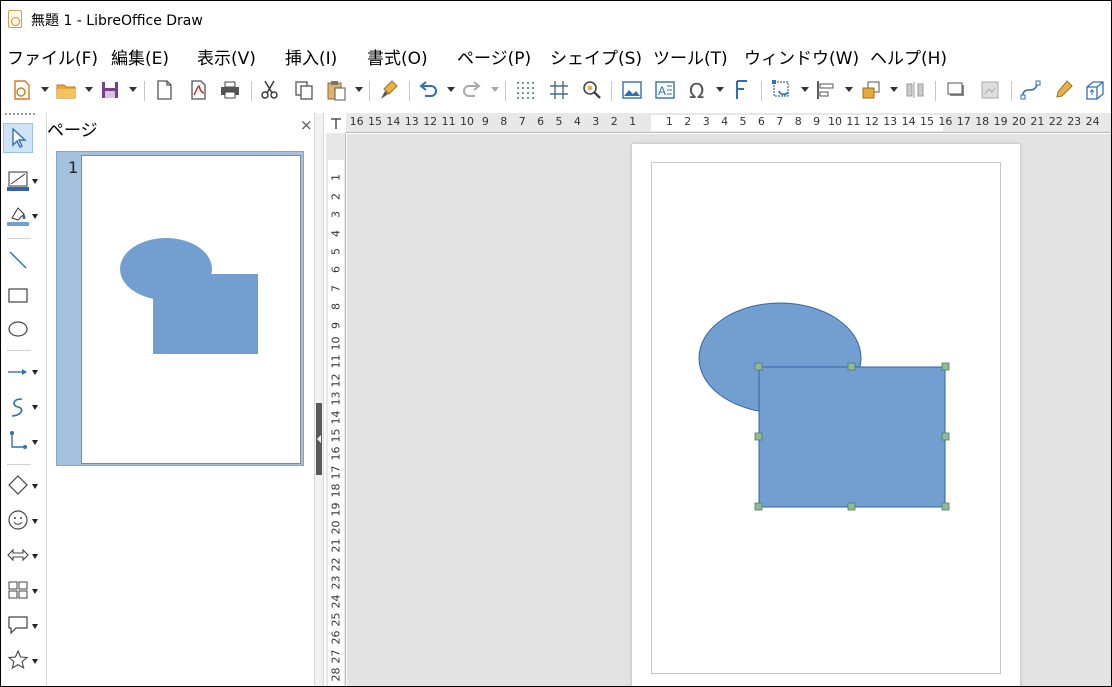  I want to click on fill-color-icon, so click(18, 215).